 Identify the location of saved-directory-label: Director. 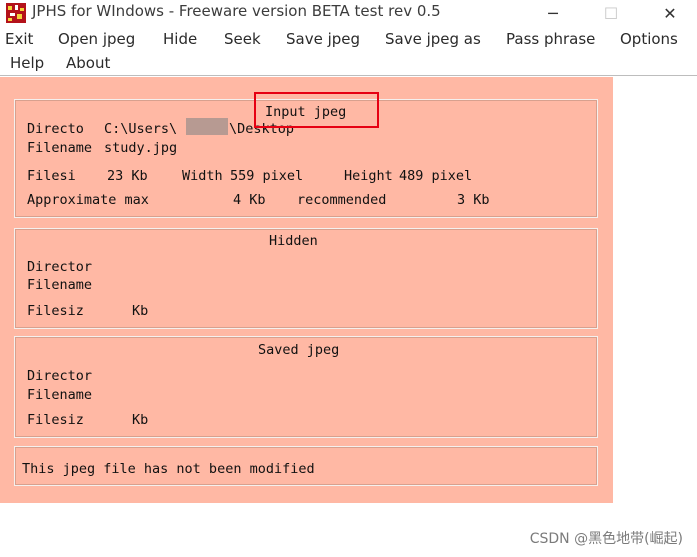
(60, 376).